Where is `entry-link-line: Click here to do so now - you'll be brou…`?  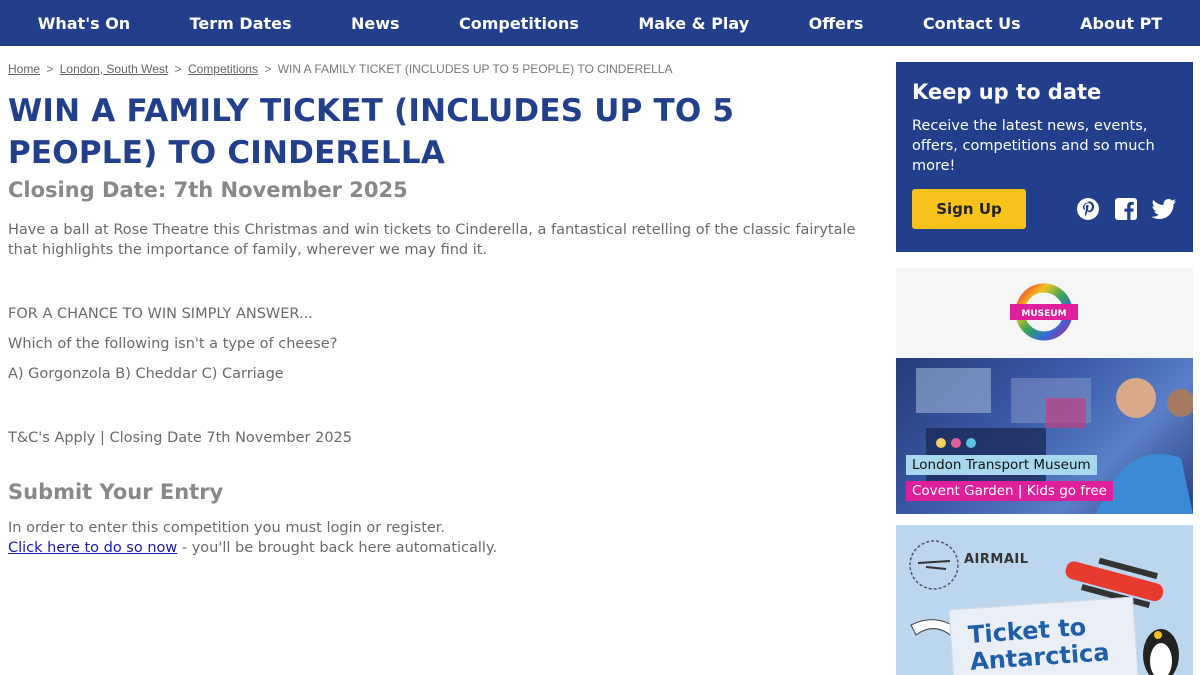 entry-link-line: Click here to do so now - you'll be brou… is located at coordinates (438, 548).